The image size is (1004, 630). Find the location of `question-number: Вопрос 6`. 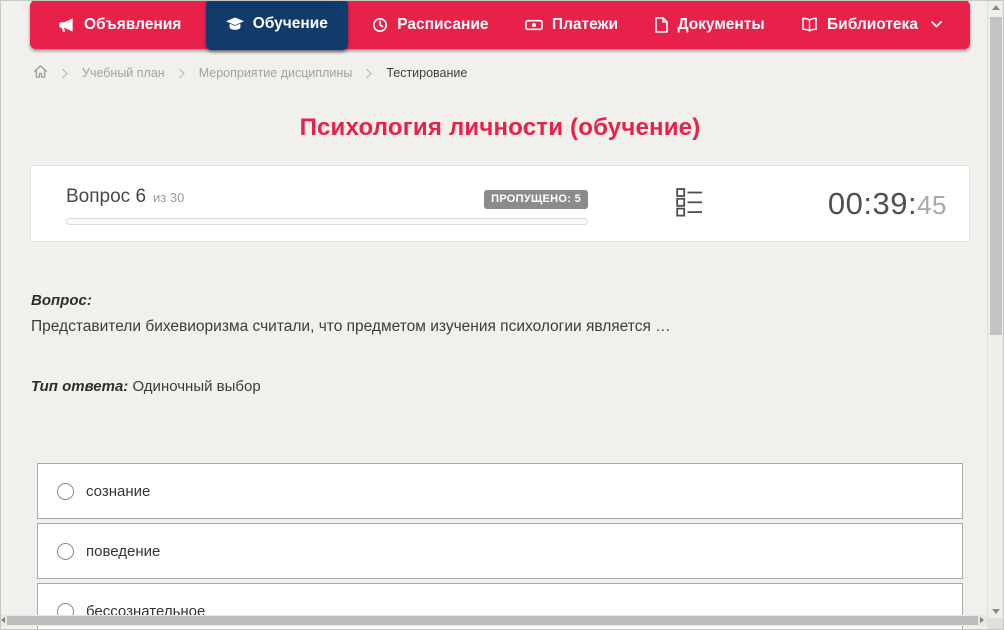

question-number: Вопрос 6 is located at coordinates (106, 196).